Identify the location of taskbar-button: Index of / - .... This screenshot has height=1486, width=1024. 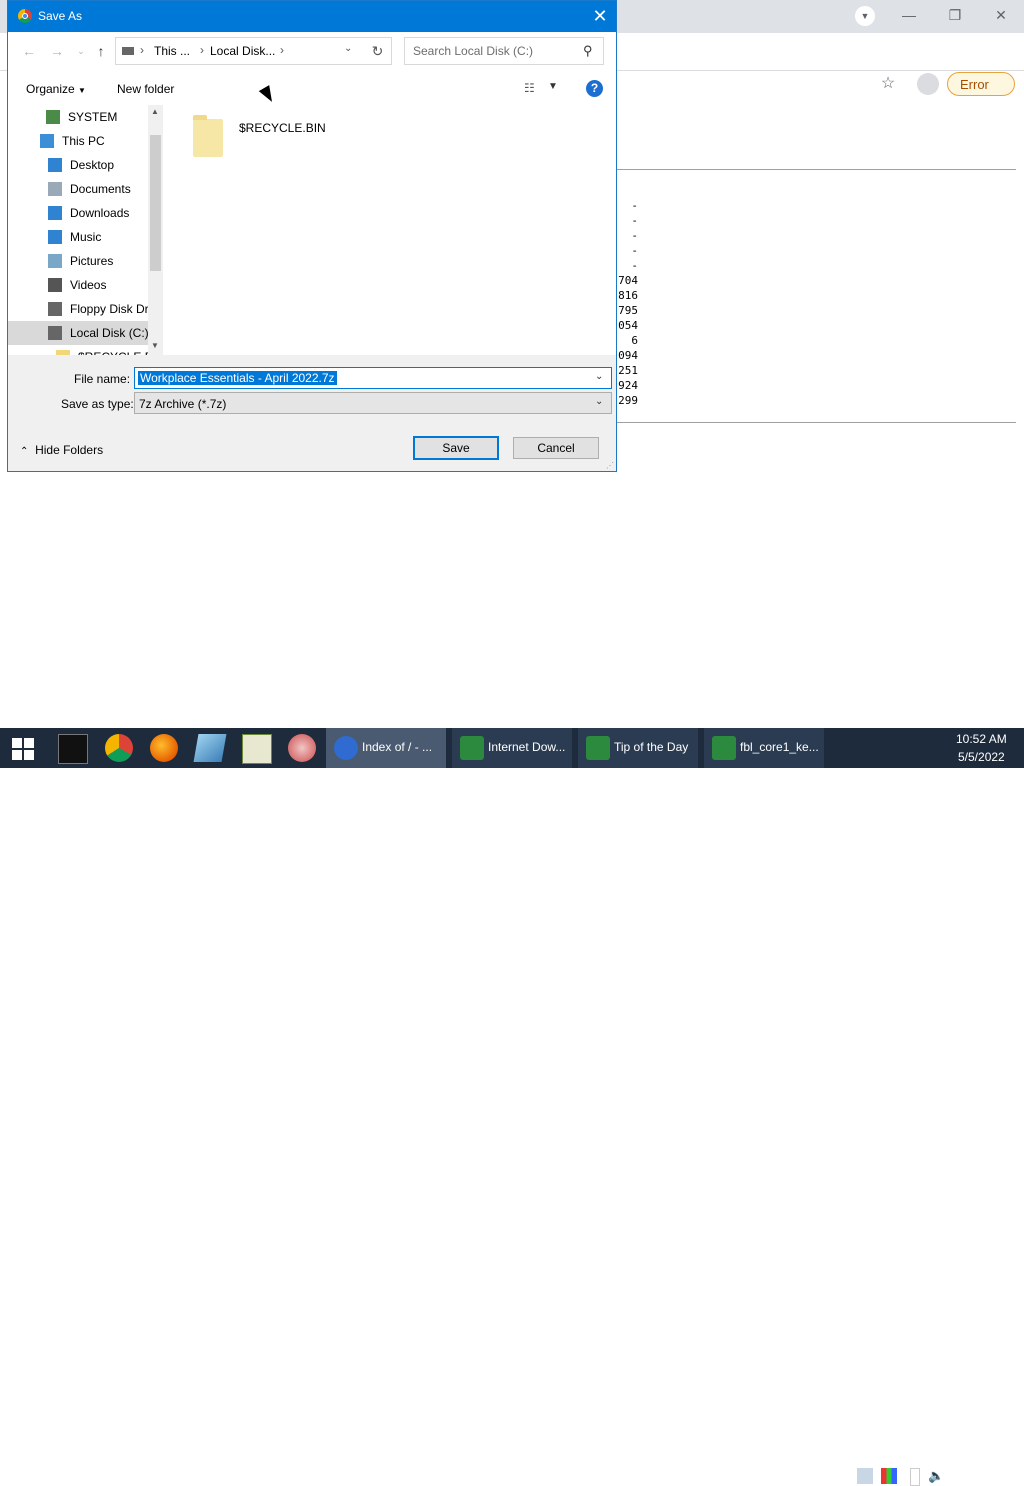
(386, 748).